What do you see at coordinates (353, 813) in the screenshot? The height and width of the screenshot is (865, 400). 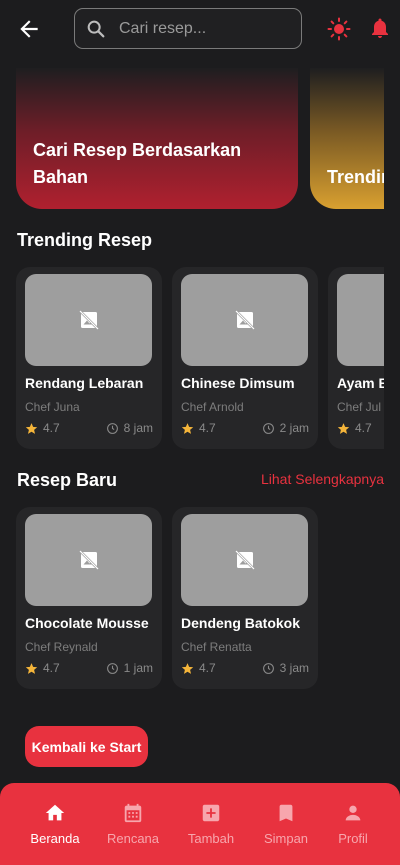 I see `person-icon` at bounding box center [353, 813].